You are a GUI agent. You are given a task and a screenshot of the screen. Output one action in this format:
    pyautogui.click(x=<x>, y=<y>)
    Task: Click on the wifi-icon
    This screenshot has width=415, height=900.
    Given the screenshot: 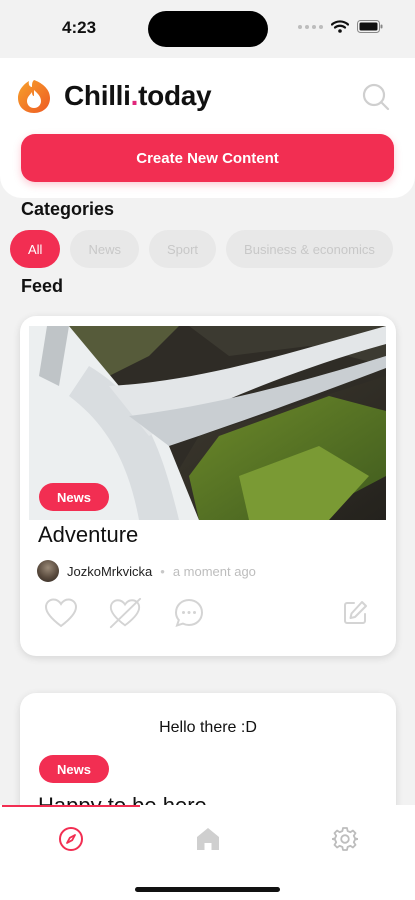 What is the action you would take?
    pyautogui.click(x=340, y=26)
    